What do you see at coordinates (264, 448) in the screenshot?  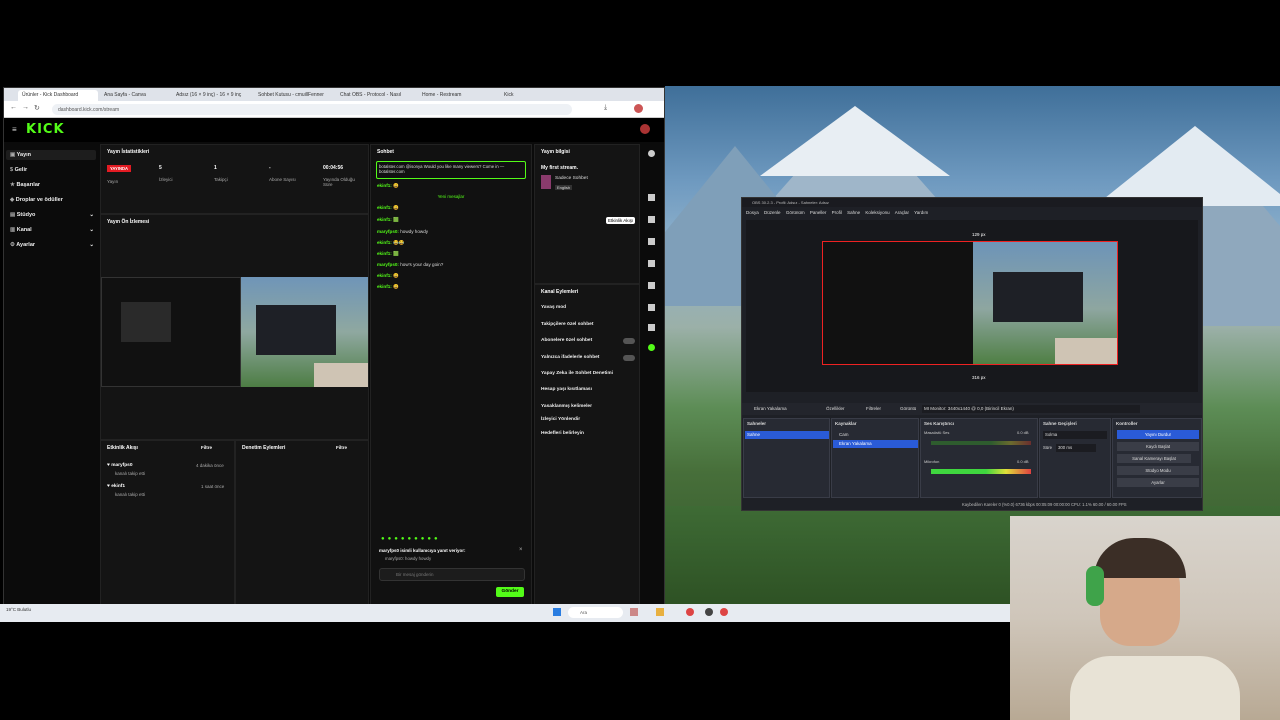 I see `moderation-title: Denetim Eylemleri` at bounding box center [264, 448].